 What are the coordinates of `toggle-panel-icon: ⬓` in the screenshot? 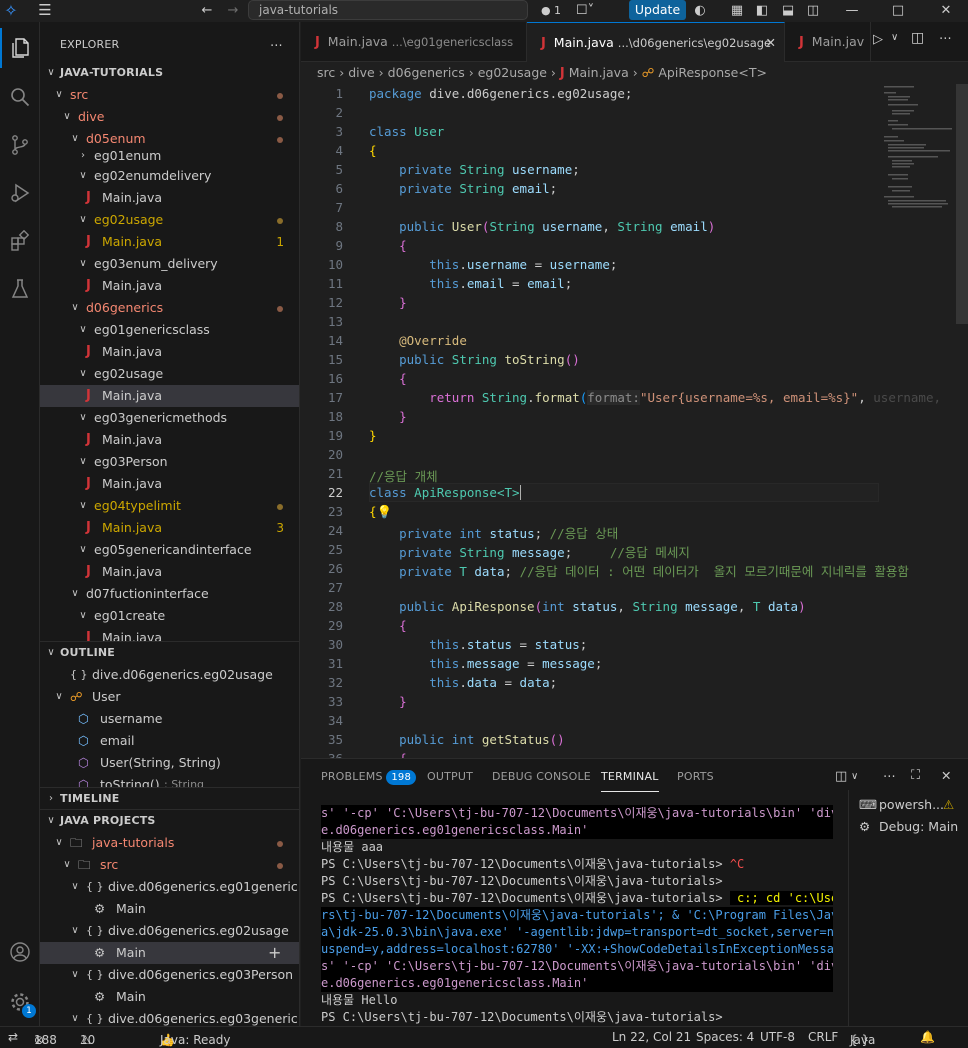 It's located at (788, 10).